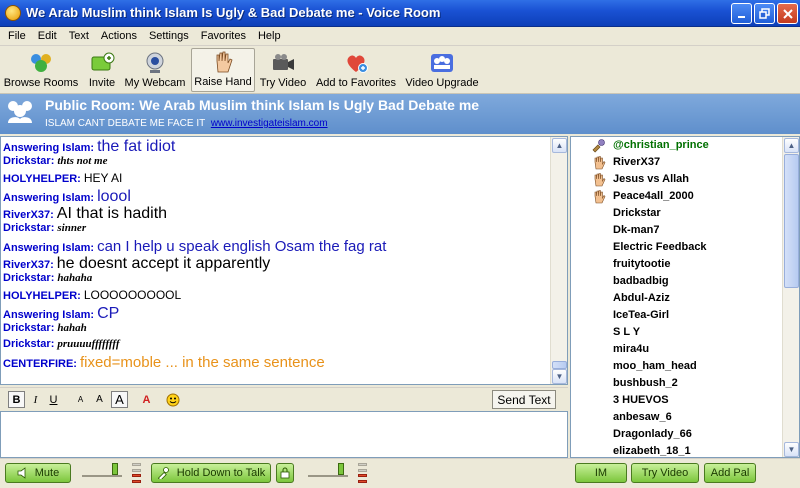  I want to click on minimize-button, so click(741, 13).